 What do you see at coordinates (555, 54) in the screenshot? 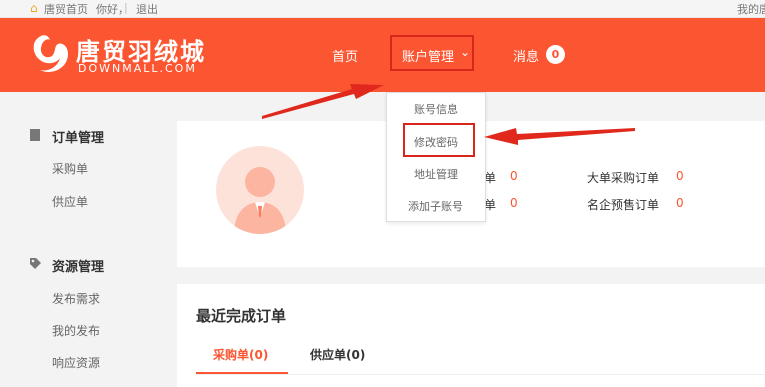
I see `message-count-badge: 0` at bounding box center [555, 54].